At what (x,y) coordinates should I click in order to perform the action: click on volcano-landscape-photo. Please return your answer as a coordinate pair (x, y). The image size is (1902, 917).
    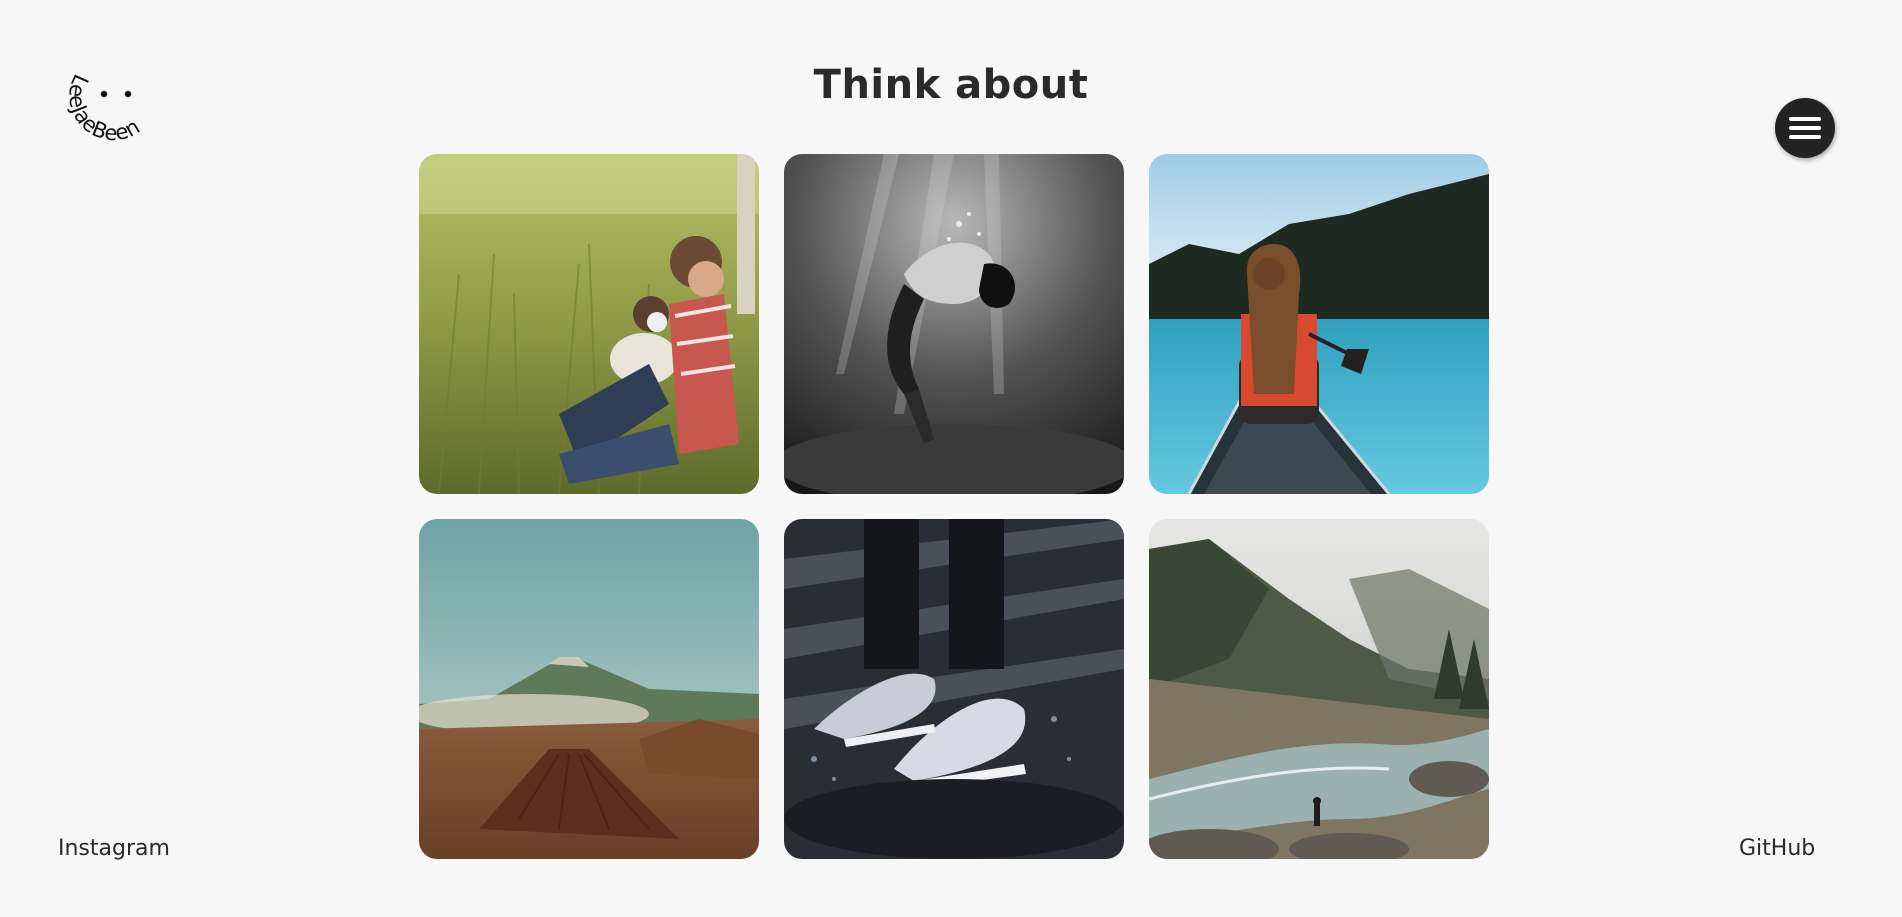
    Looking at the image, I should click on (589, 689).